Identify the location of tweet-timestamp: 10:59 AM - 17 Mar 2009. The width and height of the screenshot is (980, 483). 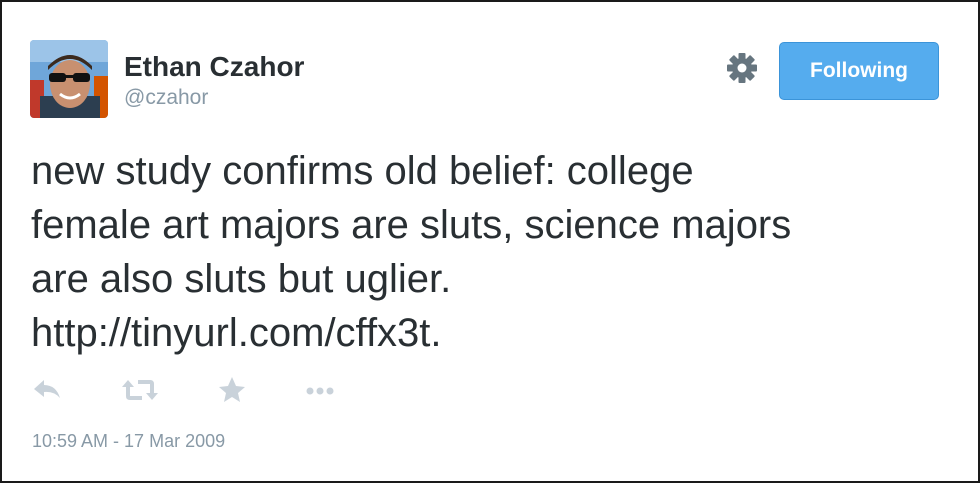
(128, 441).